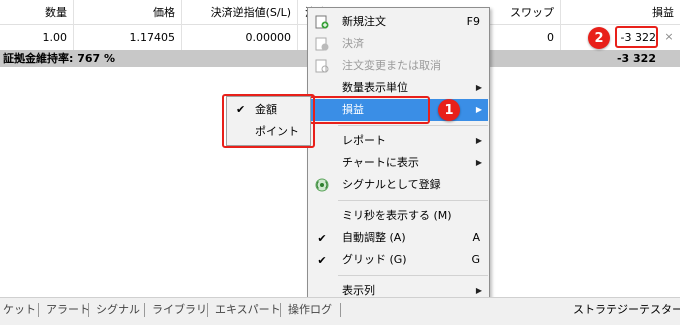 This screenshot has width=680, height=325. I want to click on menu-item-show-milliseconds: ミリ秒を表示する (M), so click(398, 216).